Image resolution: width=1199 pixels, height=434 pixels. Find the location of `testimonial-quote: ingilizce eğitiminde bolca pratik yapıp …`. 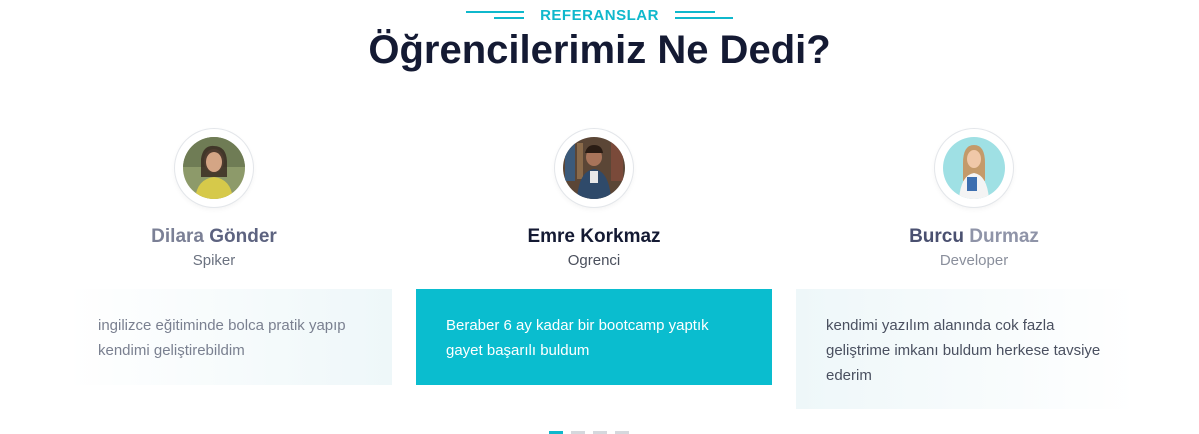

testimonial-quote: ingilizce eğitiminde bolca pratik yapıp … is located at coordinates (230, 337).